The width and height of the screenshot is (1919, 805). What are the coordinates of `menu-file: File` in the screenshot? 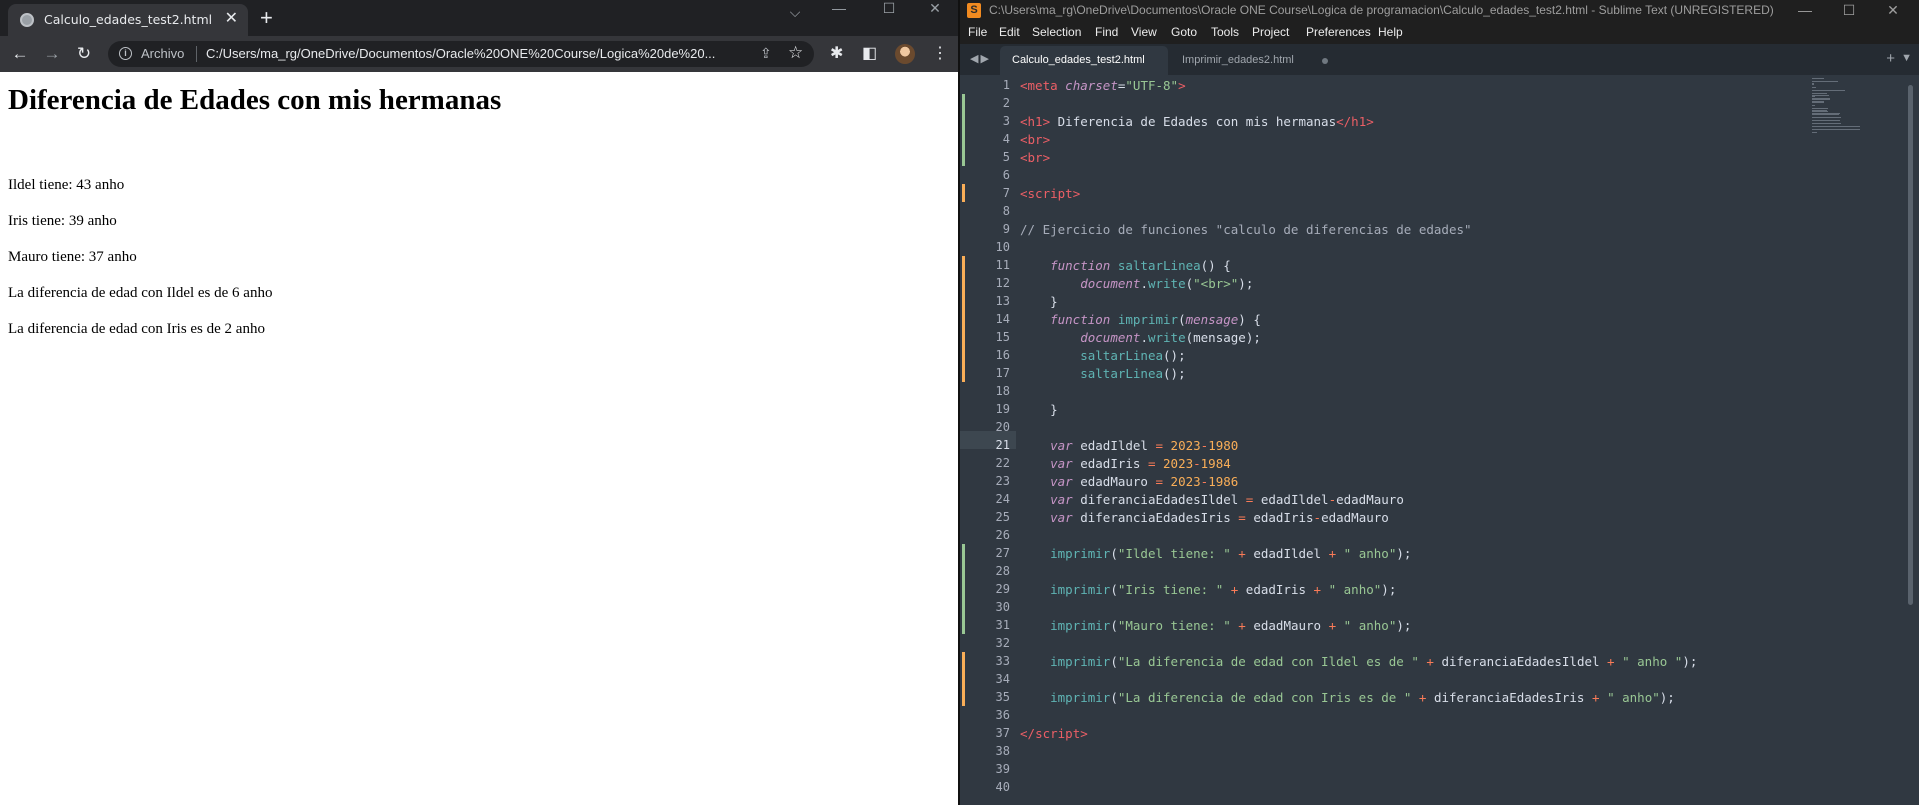 It's located at (977, 32).